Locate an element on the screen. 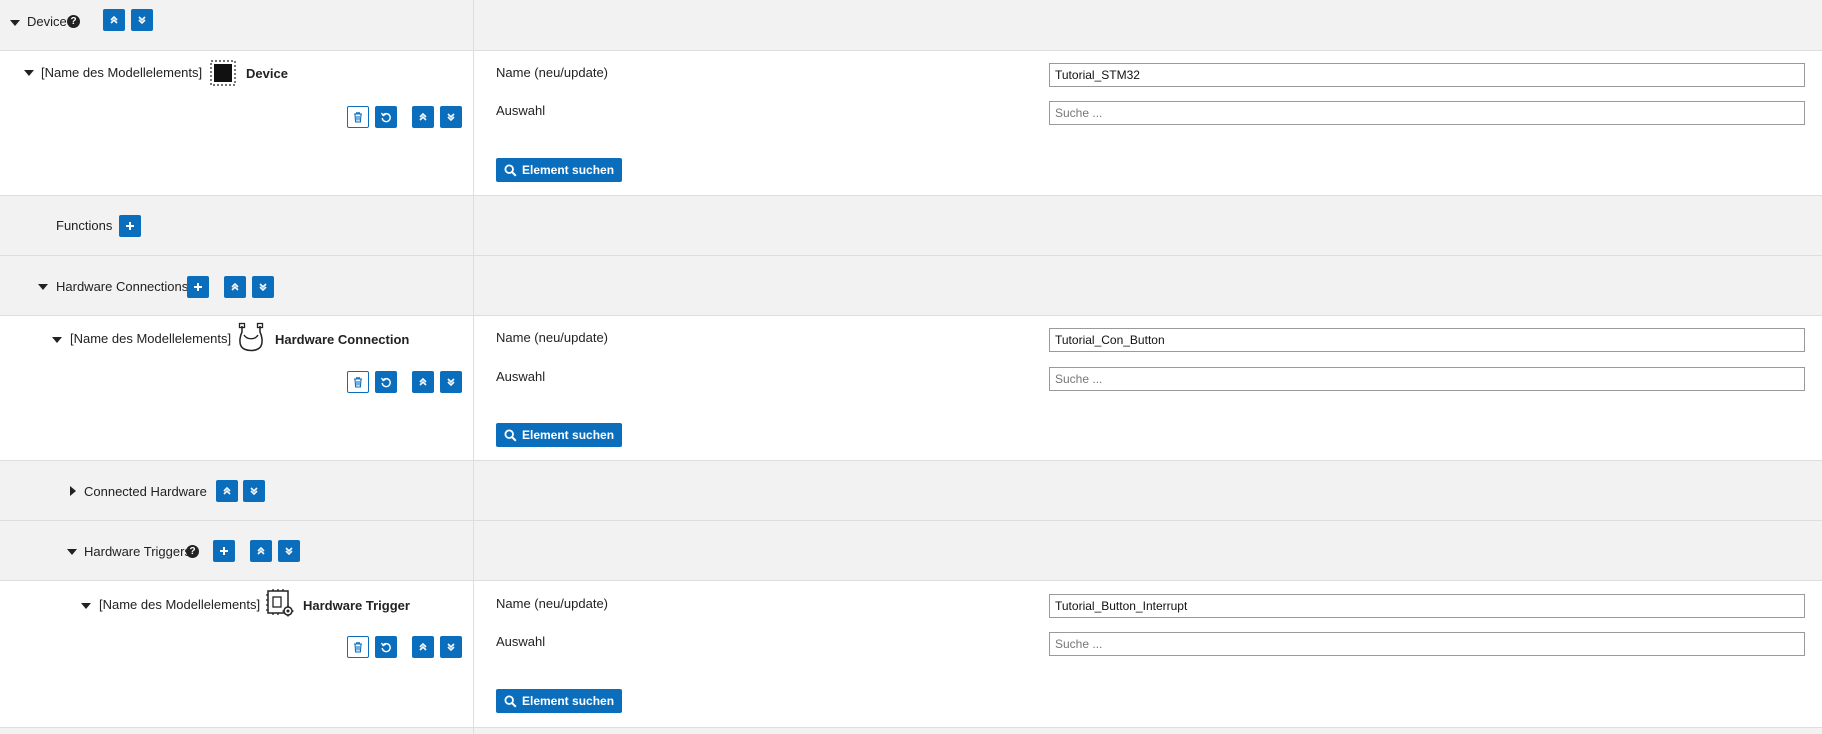 This screenshot has height=734, width=1822. chip-icon is located at coordinates (223, 73).